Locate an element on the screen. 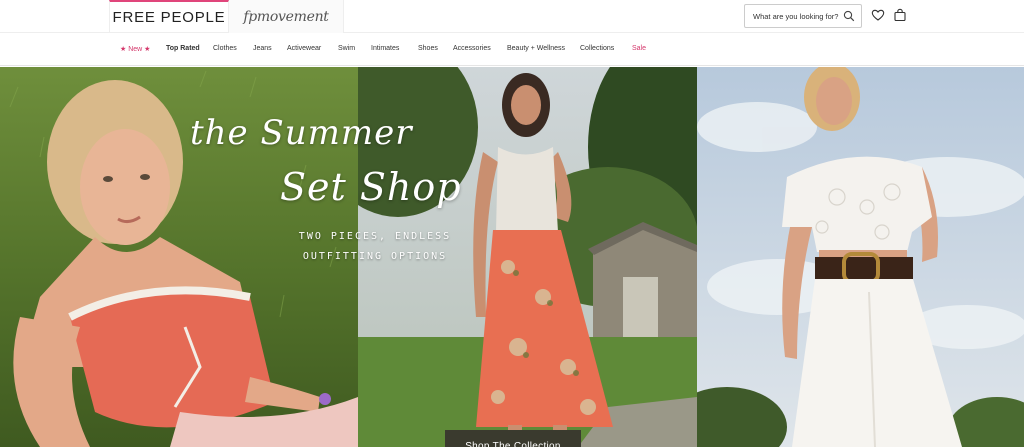 This screenshot has width=1024, height=447. nav-item-new: ★ New ★ is located at coordinates (135, 49).